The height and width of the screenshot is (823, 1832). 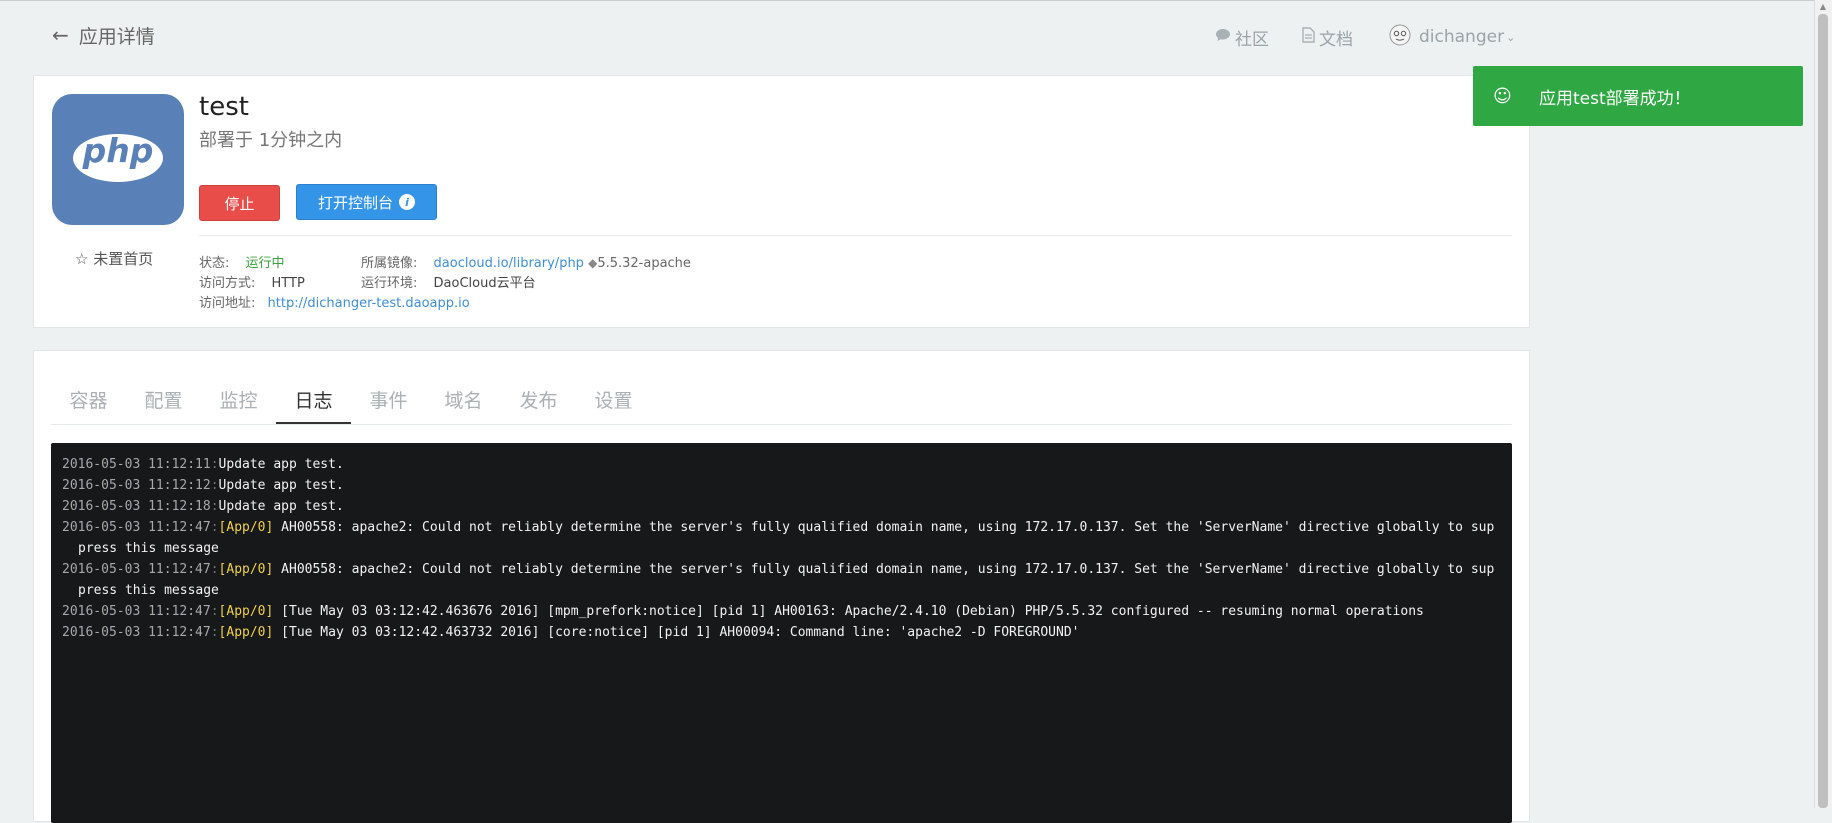 What do you see at coordinates (88, 401) in the screenshot?
I see `tab-containers: 容器` at bounding box center [88, 401].